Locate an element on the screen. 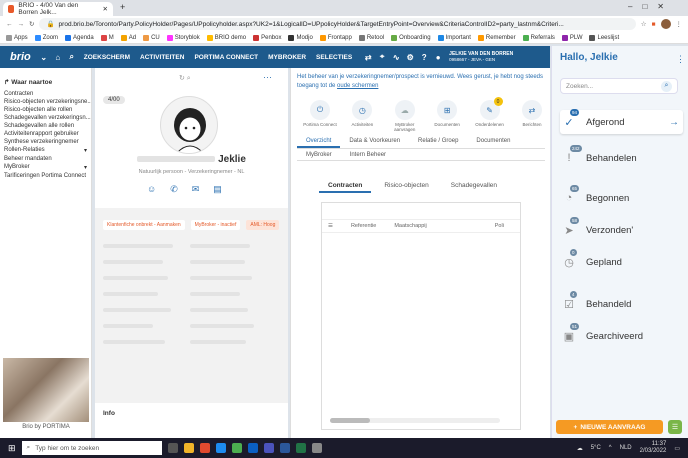 This screenshot has height=458, width=688. tag-mybroker: MyBroker - inactief is located at coordinates (215, 225).